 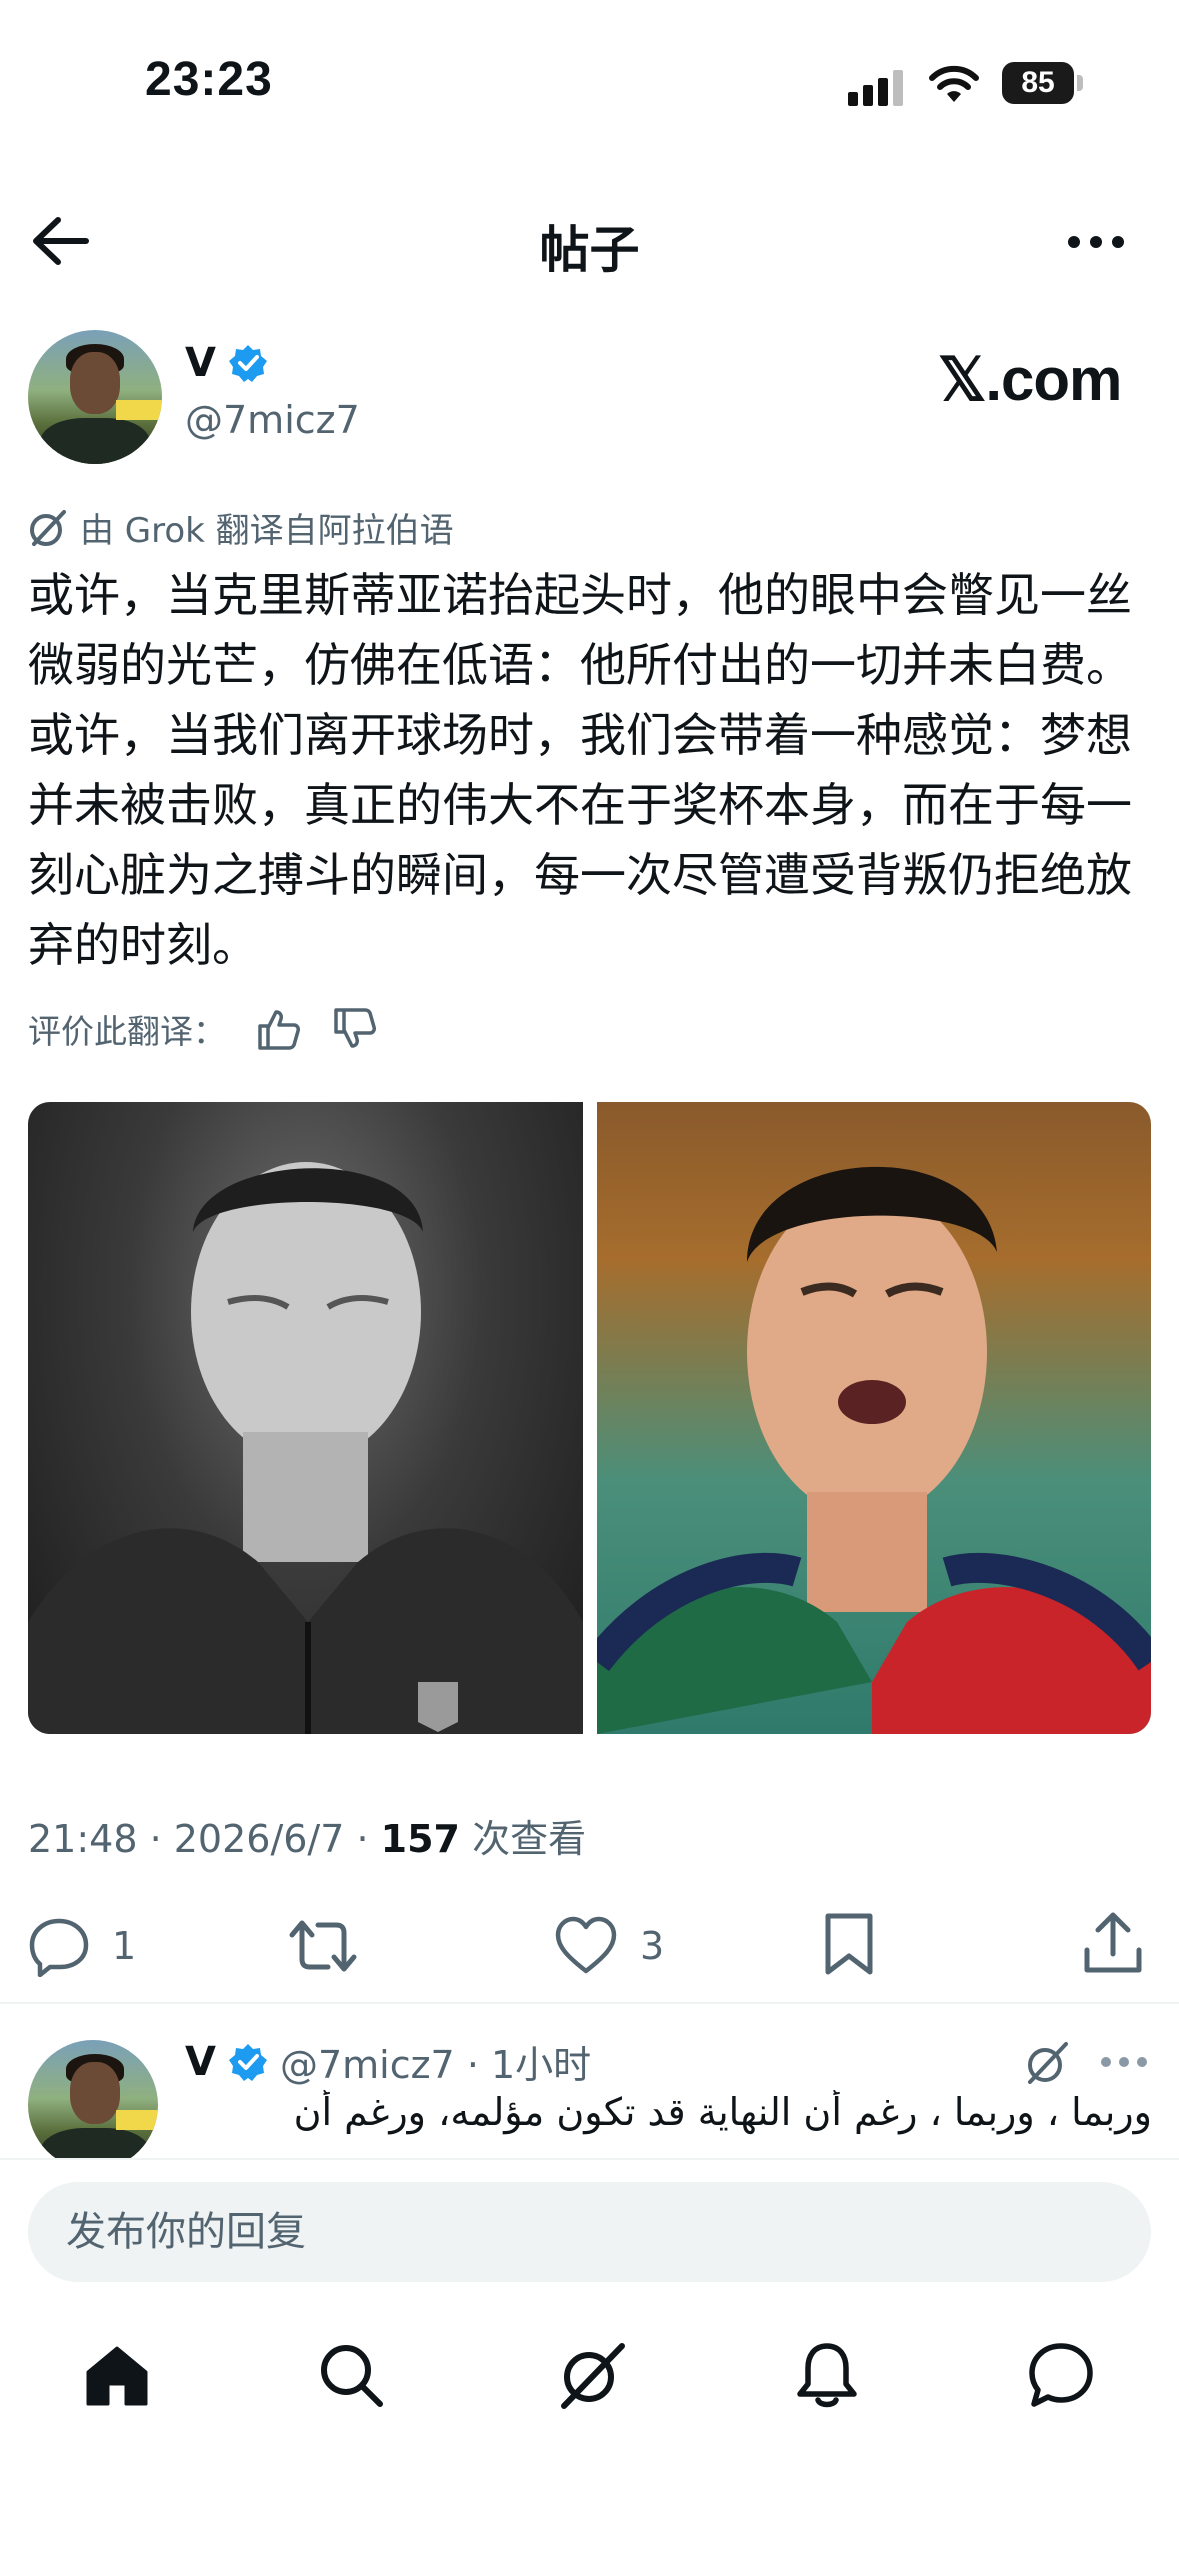 I want to click on thumbs-down-icon, so click(x=355, y=1029).